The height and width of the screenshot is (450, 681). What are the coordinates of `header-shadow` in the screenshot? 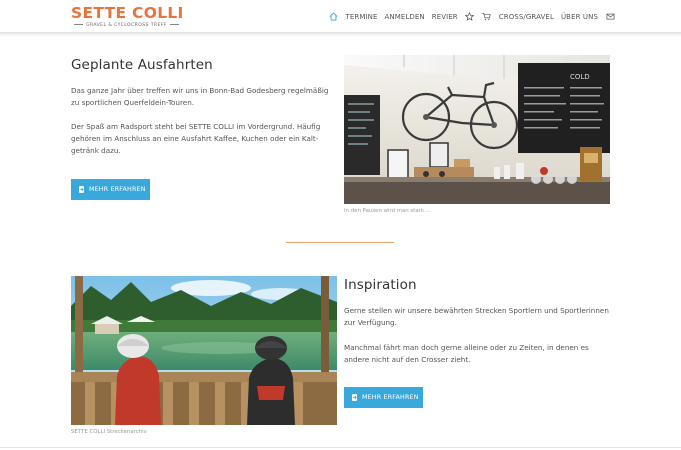 It's located at (340, 35).